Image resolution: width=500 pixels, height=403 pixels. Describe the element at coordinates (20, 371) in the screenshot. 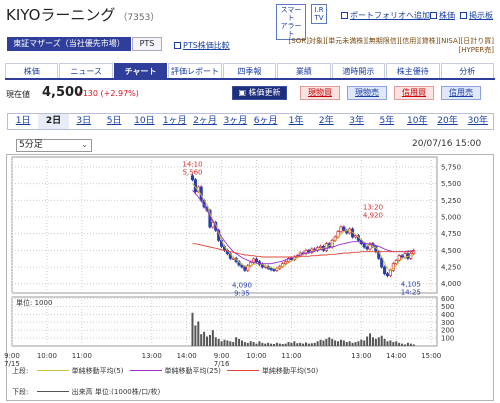

I see `legend-upper-label: 上段:` at that location.